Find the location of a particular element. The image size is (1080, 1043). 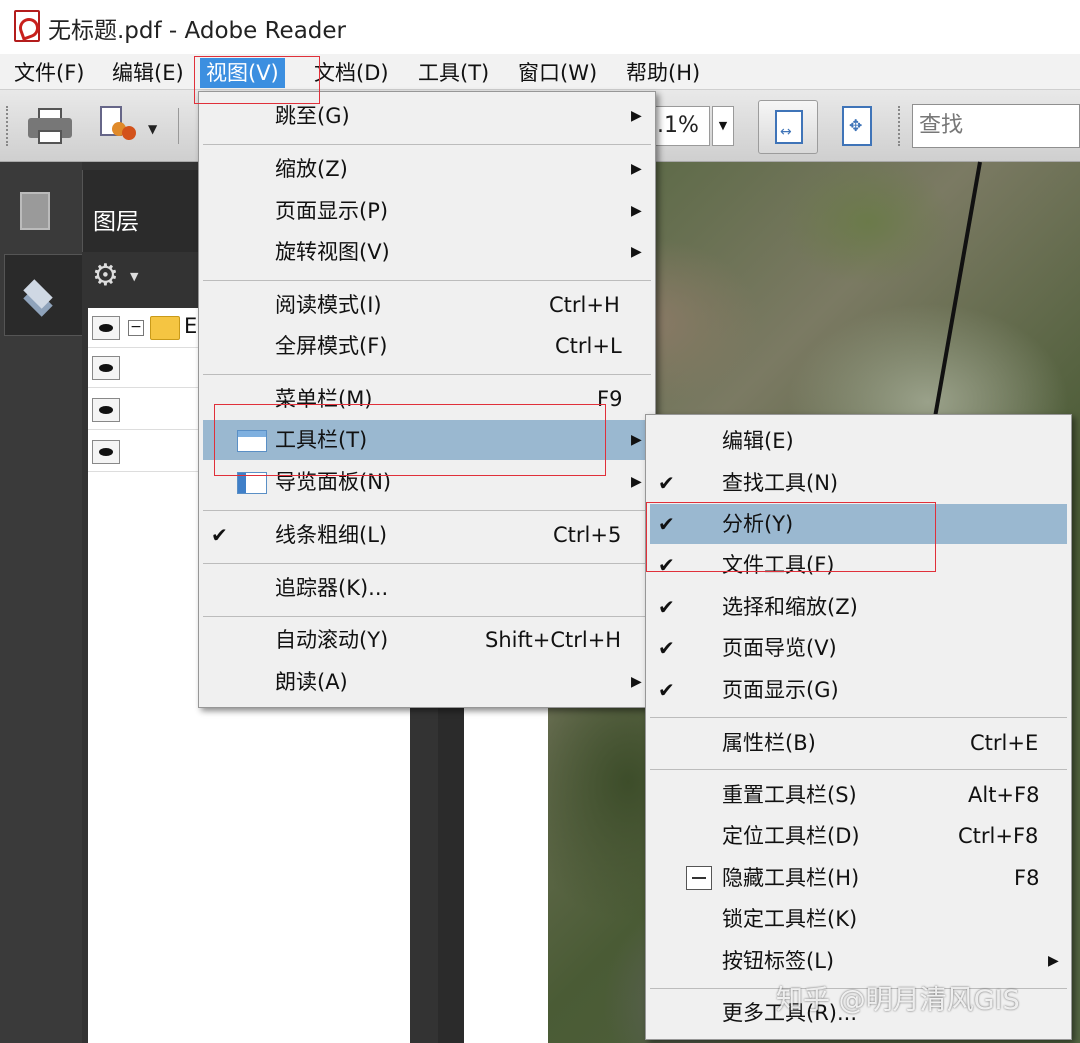

watermark-text: 知乎 @明月清风GIS is located at coordinates (898, 1000).